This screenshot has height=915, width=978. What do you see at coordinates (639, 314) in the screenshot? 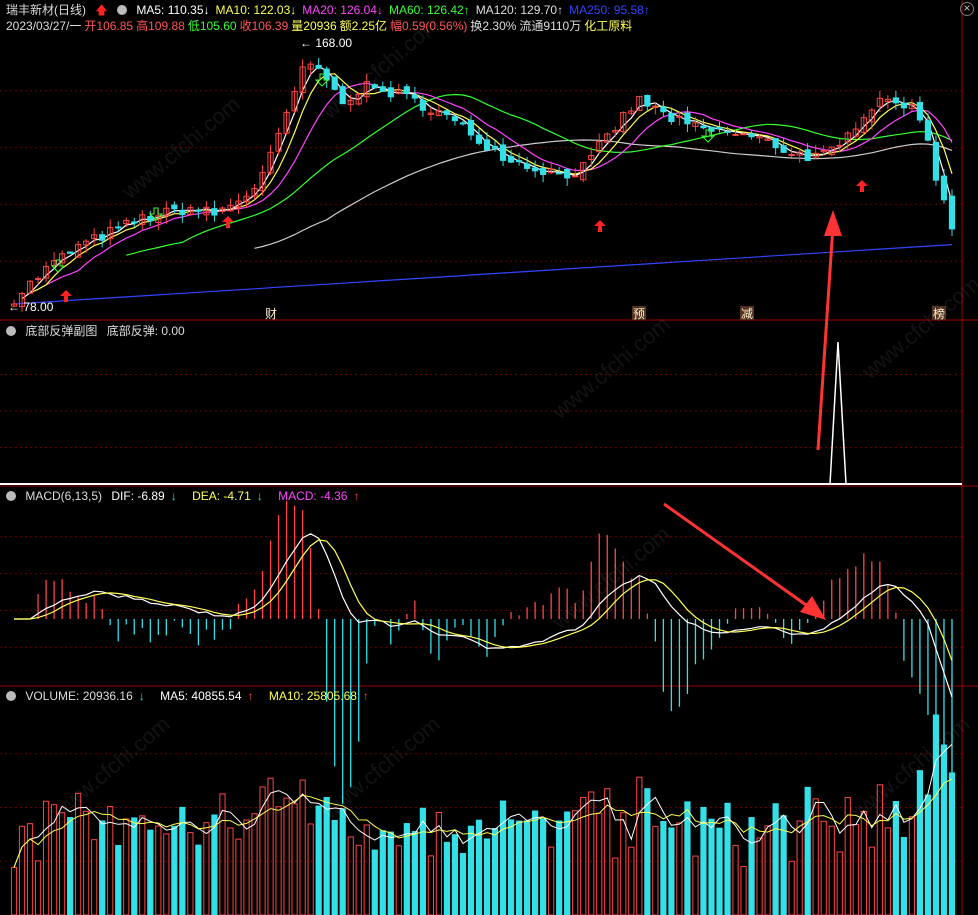
I see `event-marker-label: 预` at bounding box center [639, 314].